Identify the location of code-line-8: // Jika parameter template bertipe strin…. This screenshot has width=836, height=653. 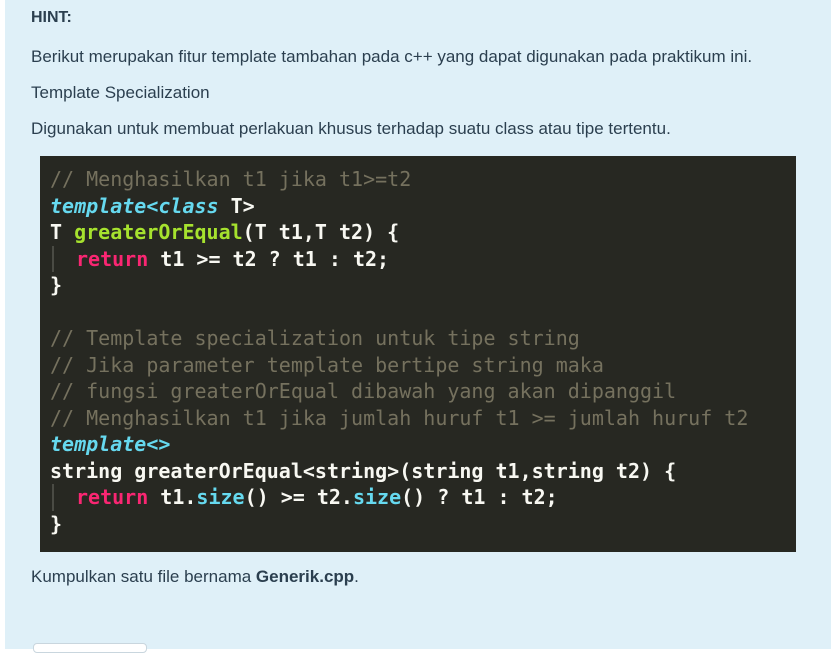
(423, 365).